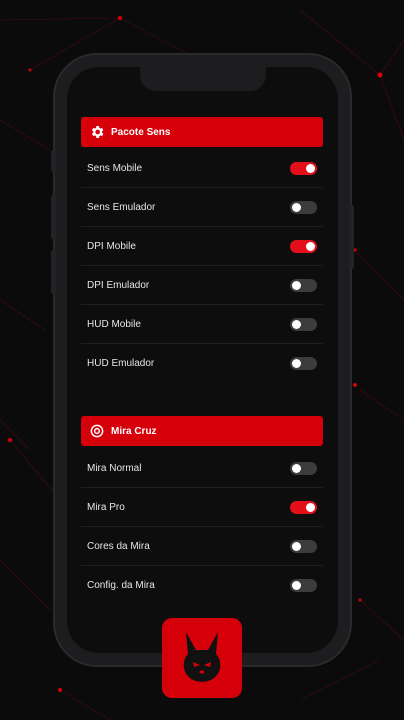  I want to click on toggle-cores-da-mira, so click(303, 546).